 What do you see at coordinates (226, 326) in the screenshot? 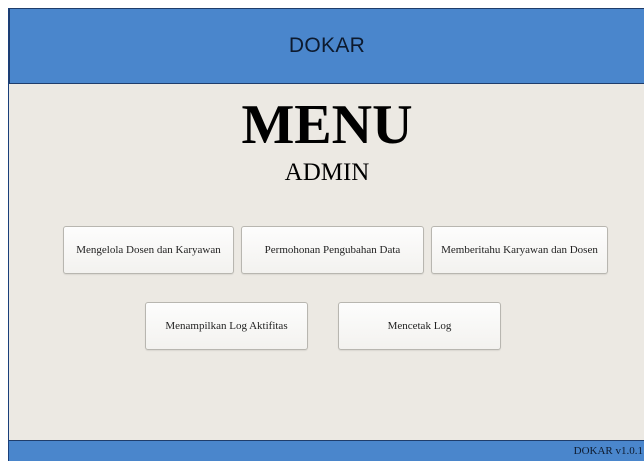
I see `show-activity-log-button: Menampilkan Log Aktifitas` at bounding box center [226, 326].